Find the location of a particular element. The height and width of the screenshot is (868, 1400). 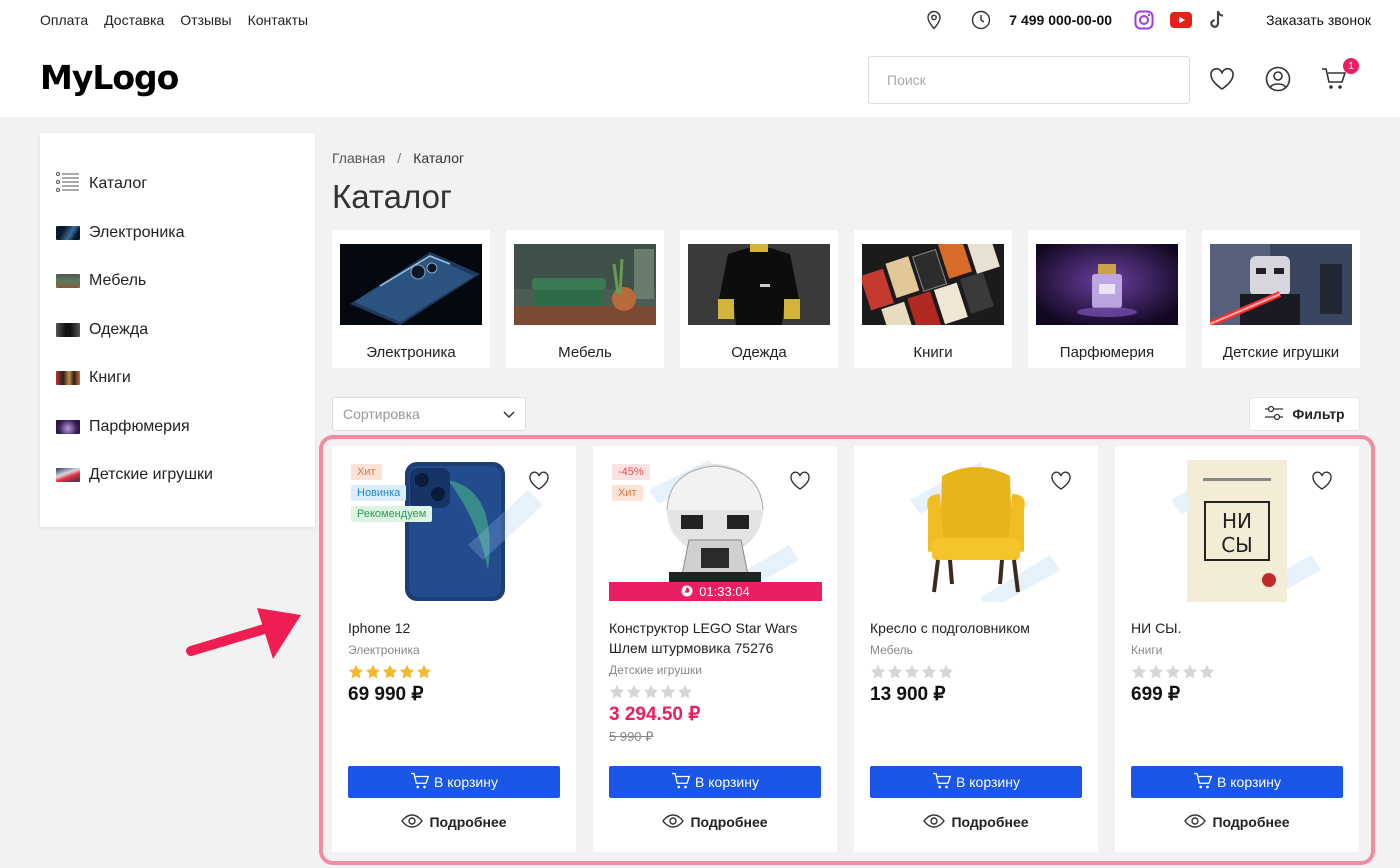

product-category: Детские игрушки is located at coordinates (655, 670).